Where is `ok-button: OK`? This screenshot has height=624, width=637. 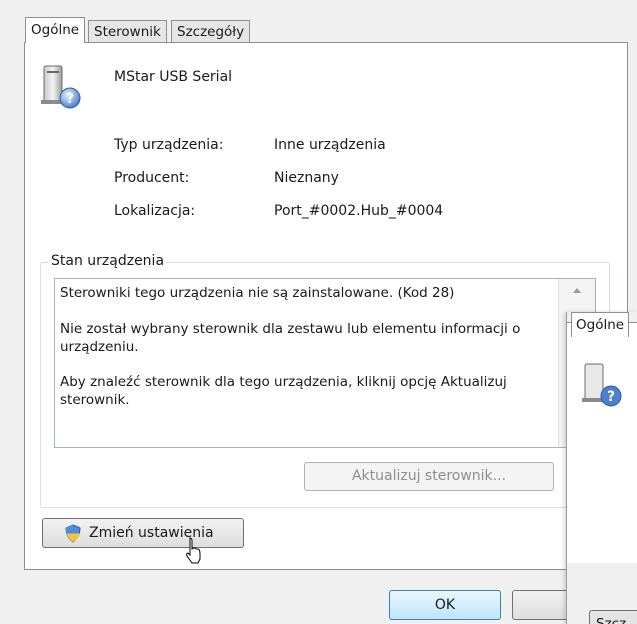 ok-button: OK is located at coordinates (445, 605).